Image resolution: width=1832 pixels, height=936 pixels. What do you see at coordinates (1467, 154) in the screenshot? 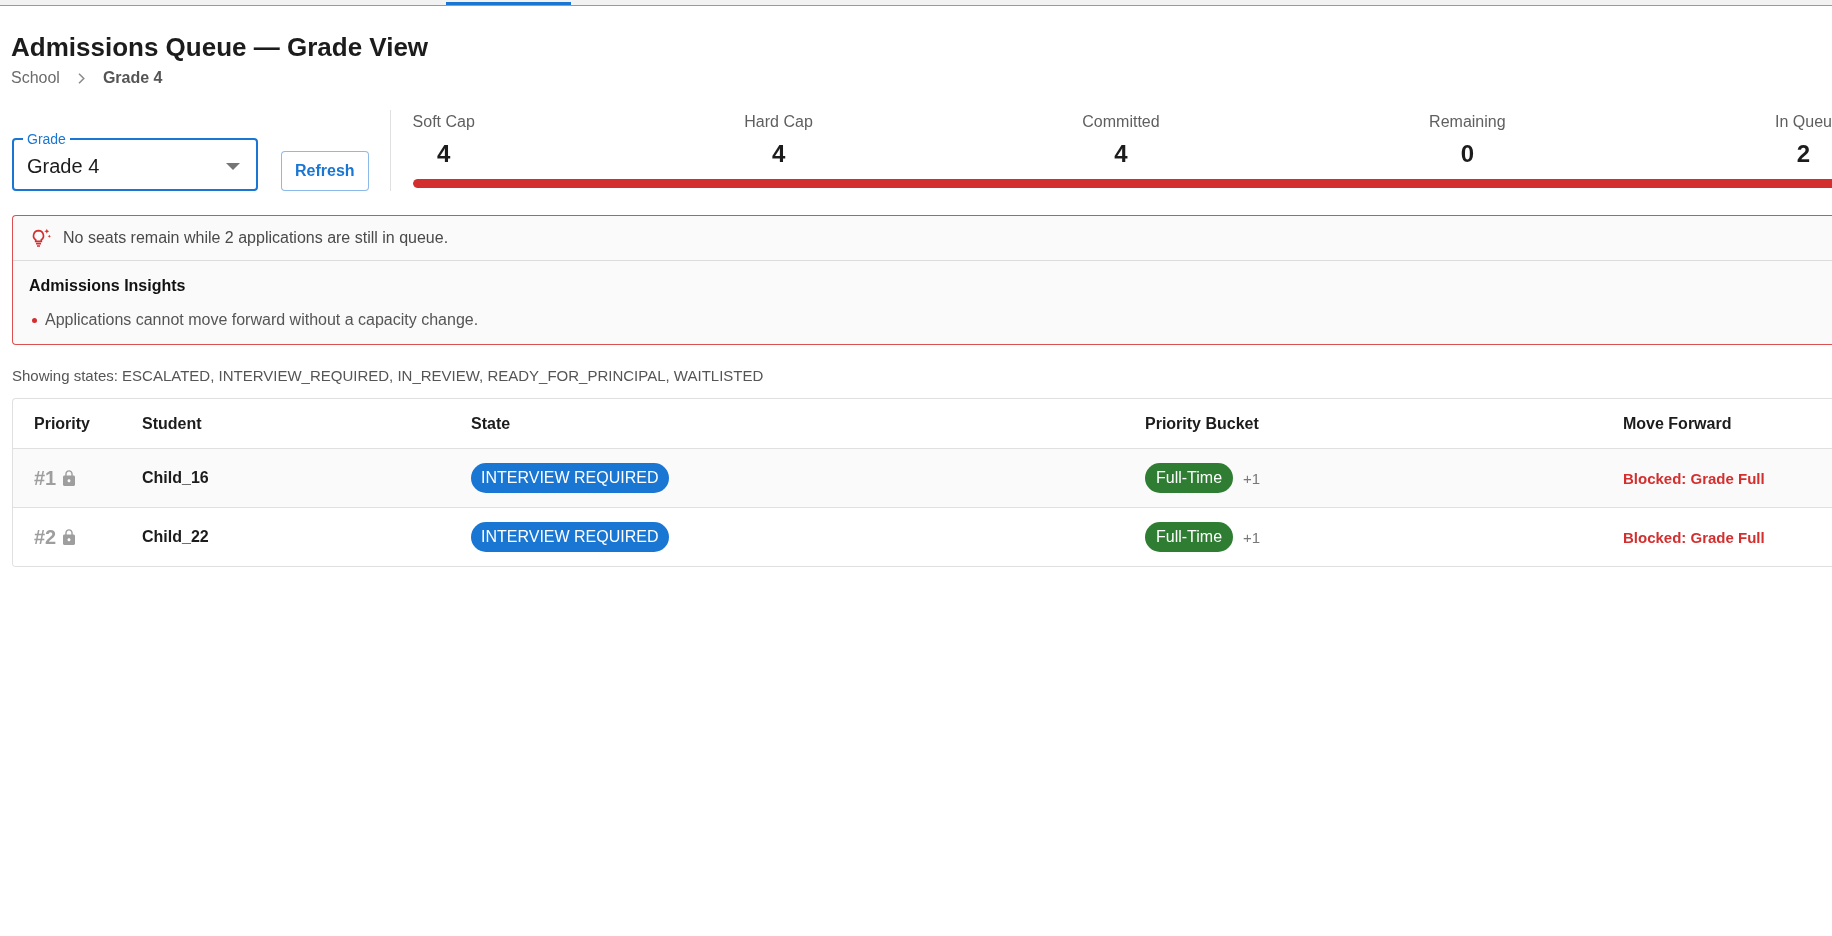
I see `metric-value: 0` at bounding box center [1467, 154].